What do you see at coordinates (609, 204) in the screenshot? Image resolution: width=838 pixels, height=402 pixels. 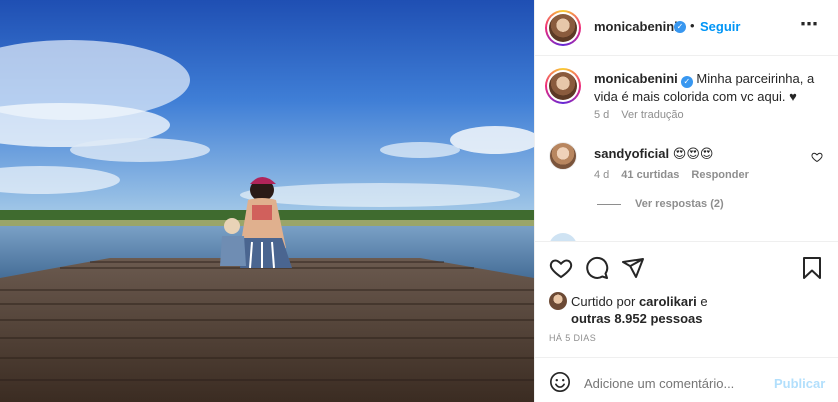 I see `replies-divider` at bounding box center [609, 204].